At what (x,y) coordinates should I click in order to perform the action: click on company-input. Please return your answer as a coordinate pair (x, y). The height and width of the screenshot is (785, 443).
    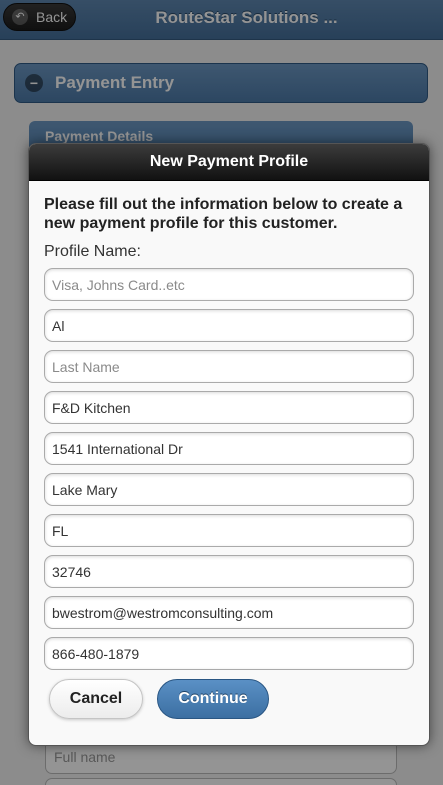
    Looking at the image, I should click on (229, 407).